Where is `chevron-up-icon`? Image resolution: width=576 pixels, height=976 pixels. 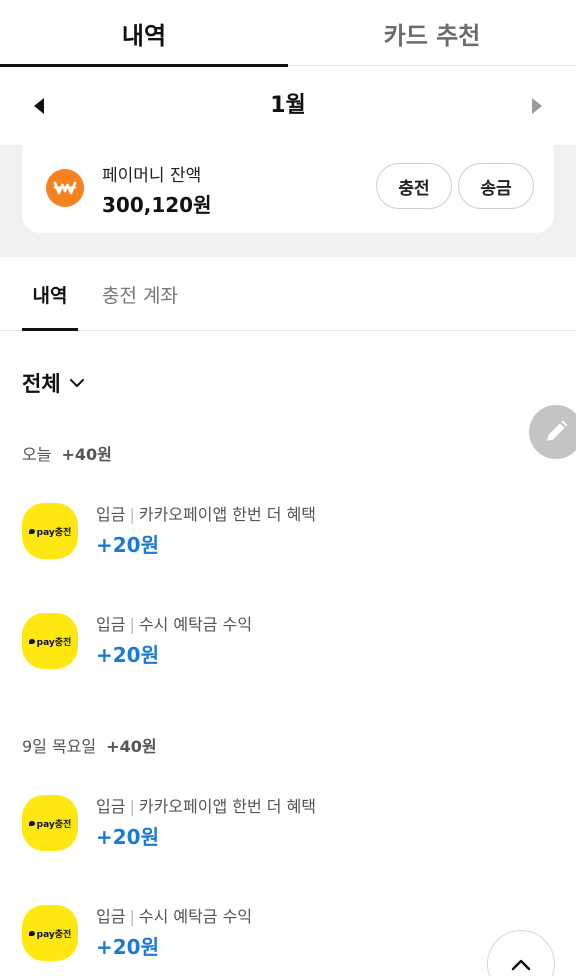 chevron-up-icon is located at coordinates (521, 965).